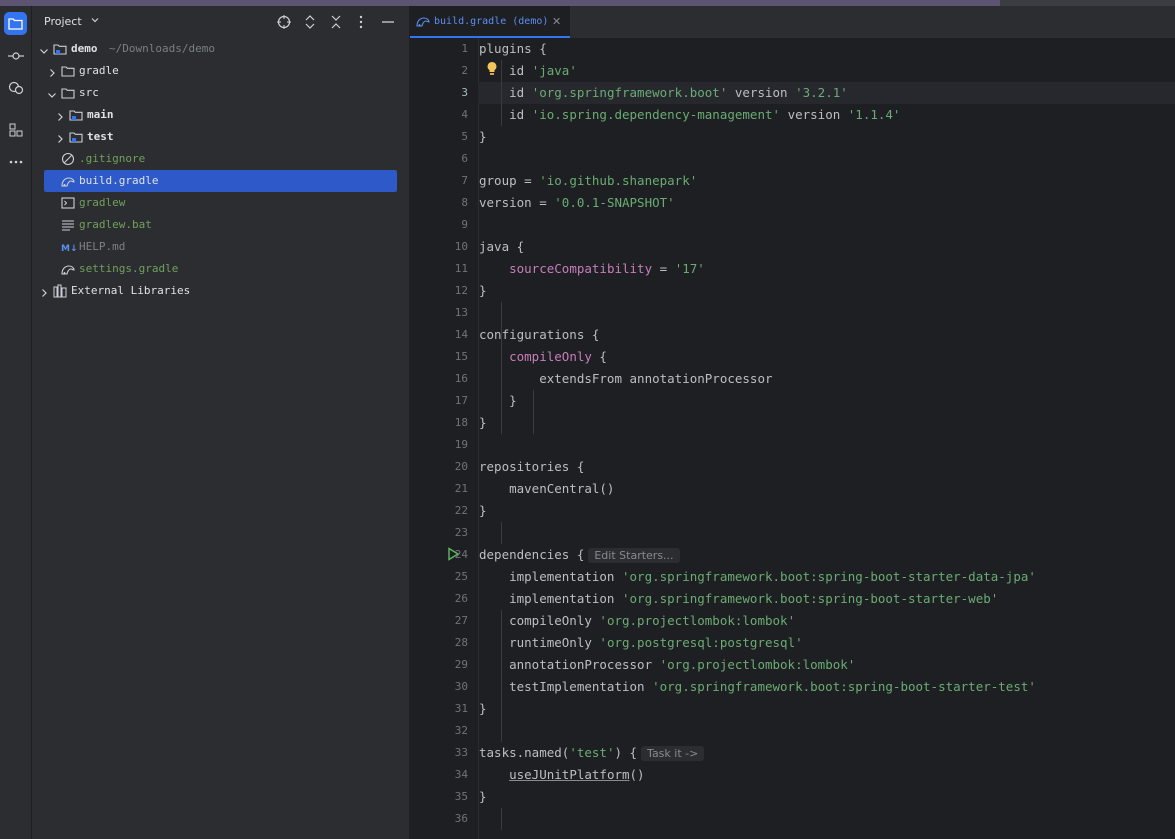  What do you see at coordinates (815, 775) in the screenshot?
I see `code-line: 34 useJUnitPlatform()` at bounding box center [815, 775].